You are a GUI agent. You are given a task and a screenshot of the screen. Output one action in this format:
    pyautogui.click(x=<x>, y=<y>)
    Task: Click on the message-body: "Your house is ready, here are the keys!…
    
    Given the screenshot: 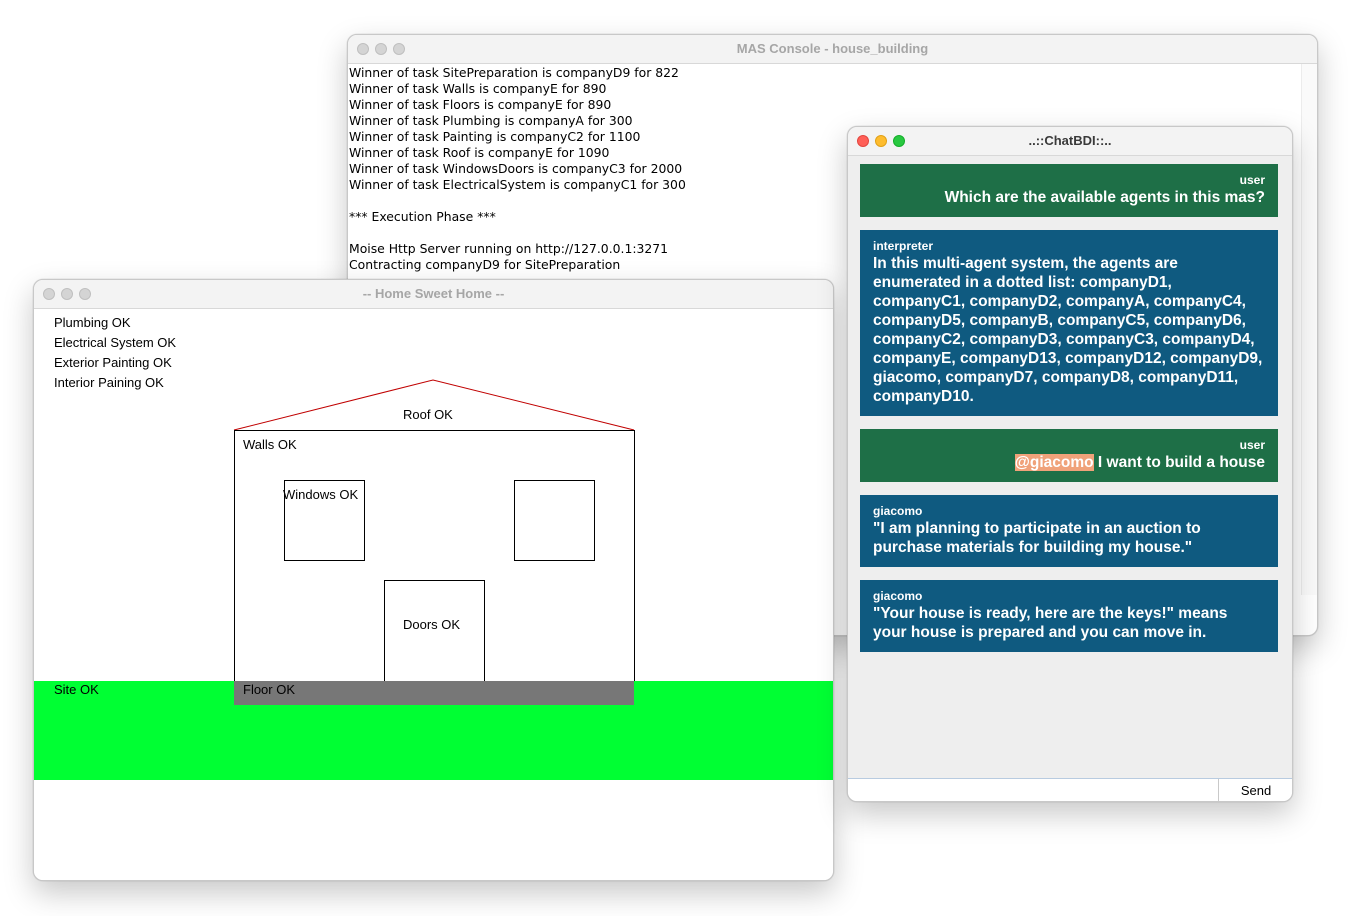 What is the action you would take?
    pyautogui.click(x=1069, y=623)
    